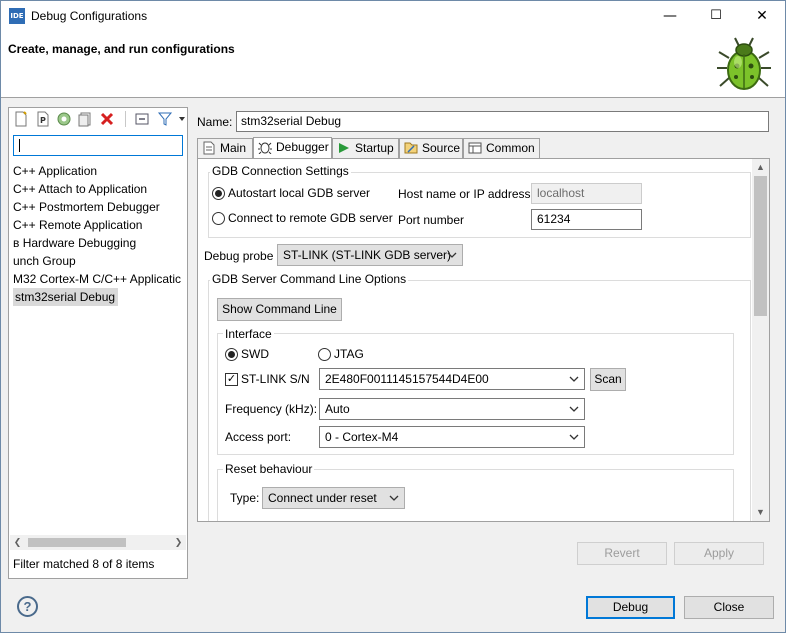  What do you see at coordinates (44, 261) in the screenshot?
I see `tree-item: unch Group` at bounding box center [44, 261].